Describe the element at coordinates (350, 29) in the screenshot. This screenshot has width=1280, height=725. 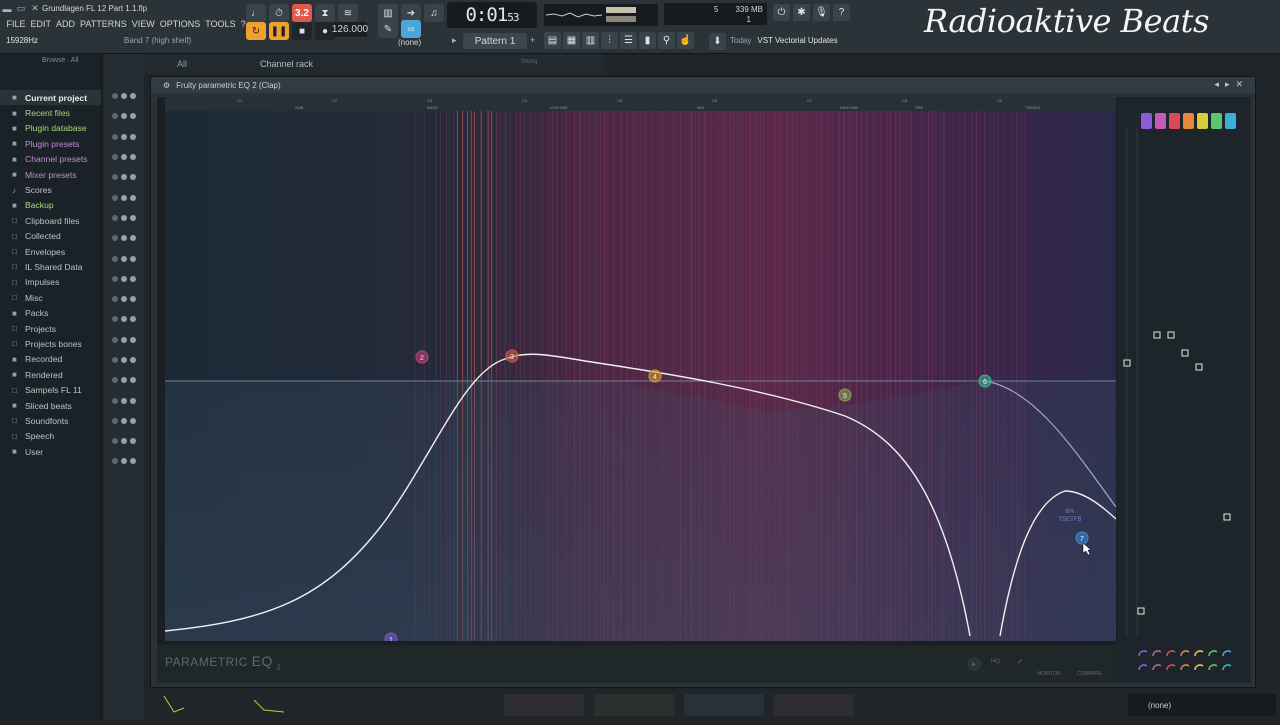
I see `tempo-display: 126.000` at that location.